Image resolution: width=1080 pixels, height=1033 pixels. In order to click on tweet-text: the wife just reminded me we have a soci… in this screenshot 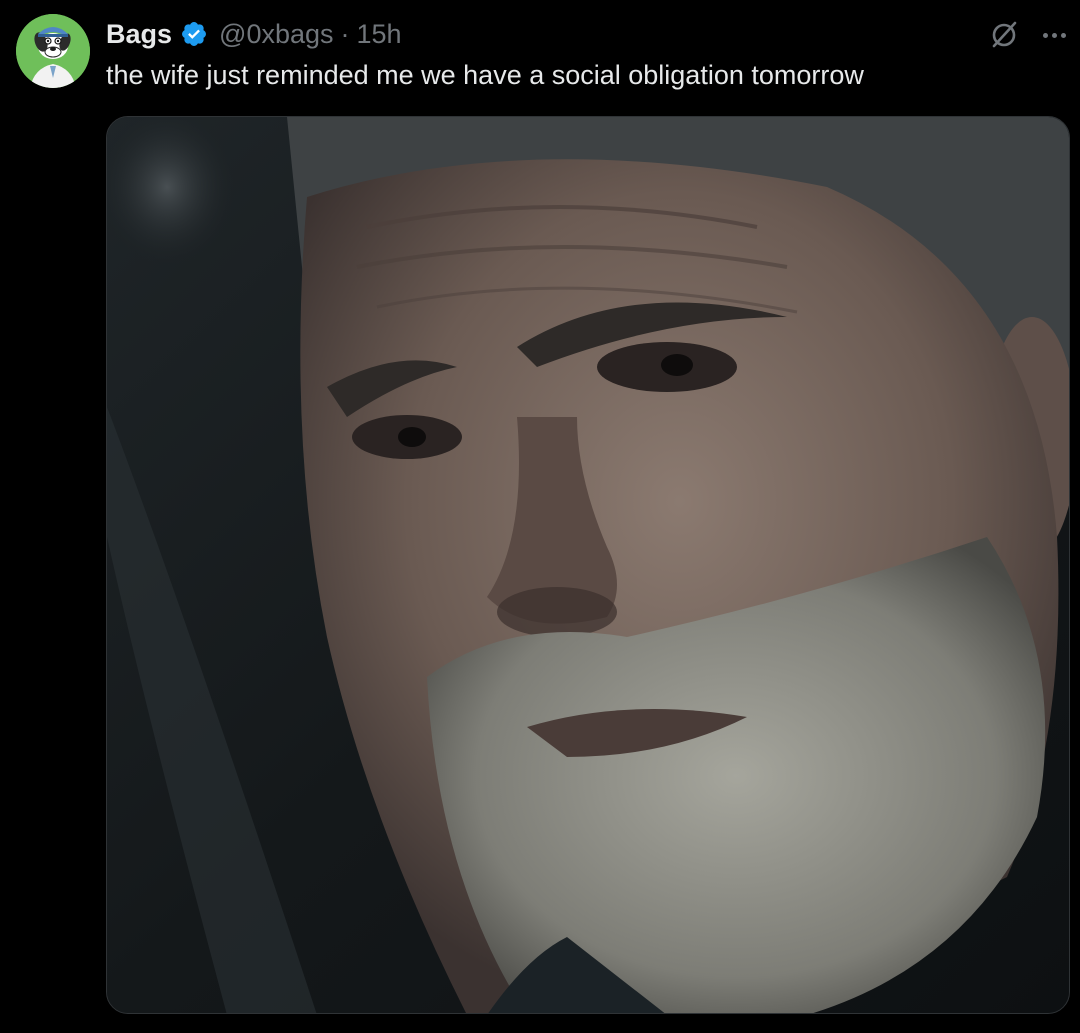, I will do `click(485, 75)`.